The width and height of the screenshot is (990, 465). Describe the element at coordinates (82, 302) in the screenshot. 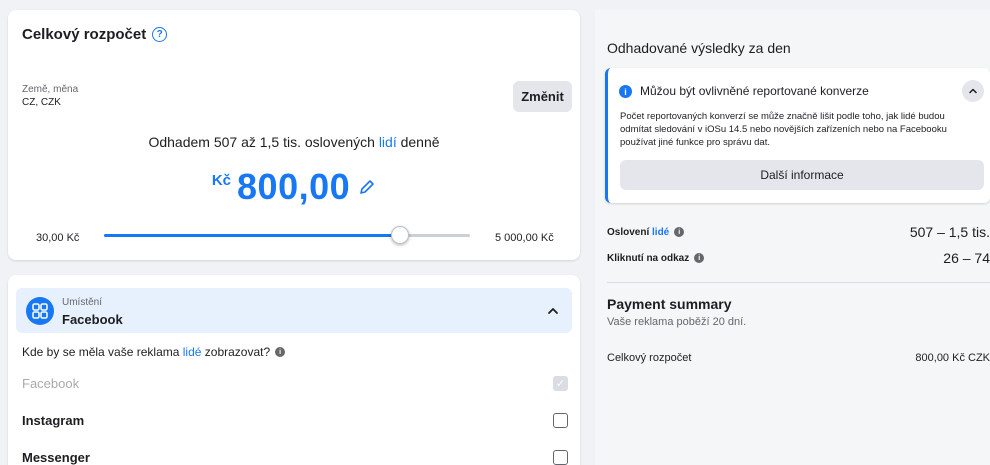

I see `placement-label: Umístění` at that location.